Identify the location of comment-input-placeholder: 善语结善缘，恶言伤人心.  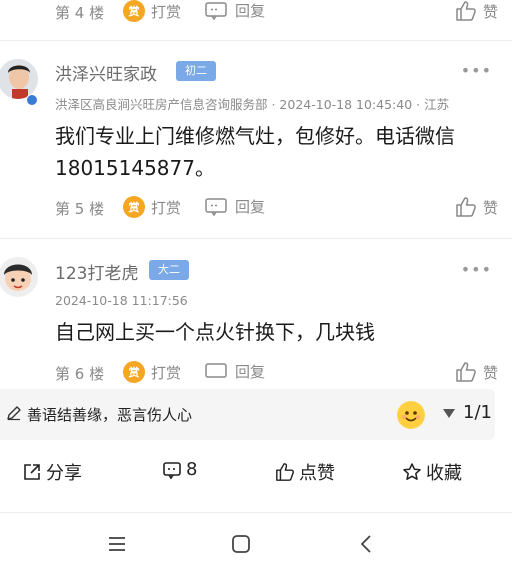
(109, 414).